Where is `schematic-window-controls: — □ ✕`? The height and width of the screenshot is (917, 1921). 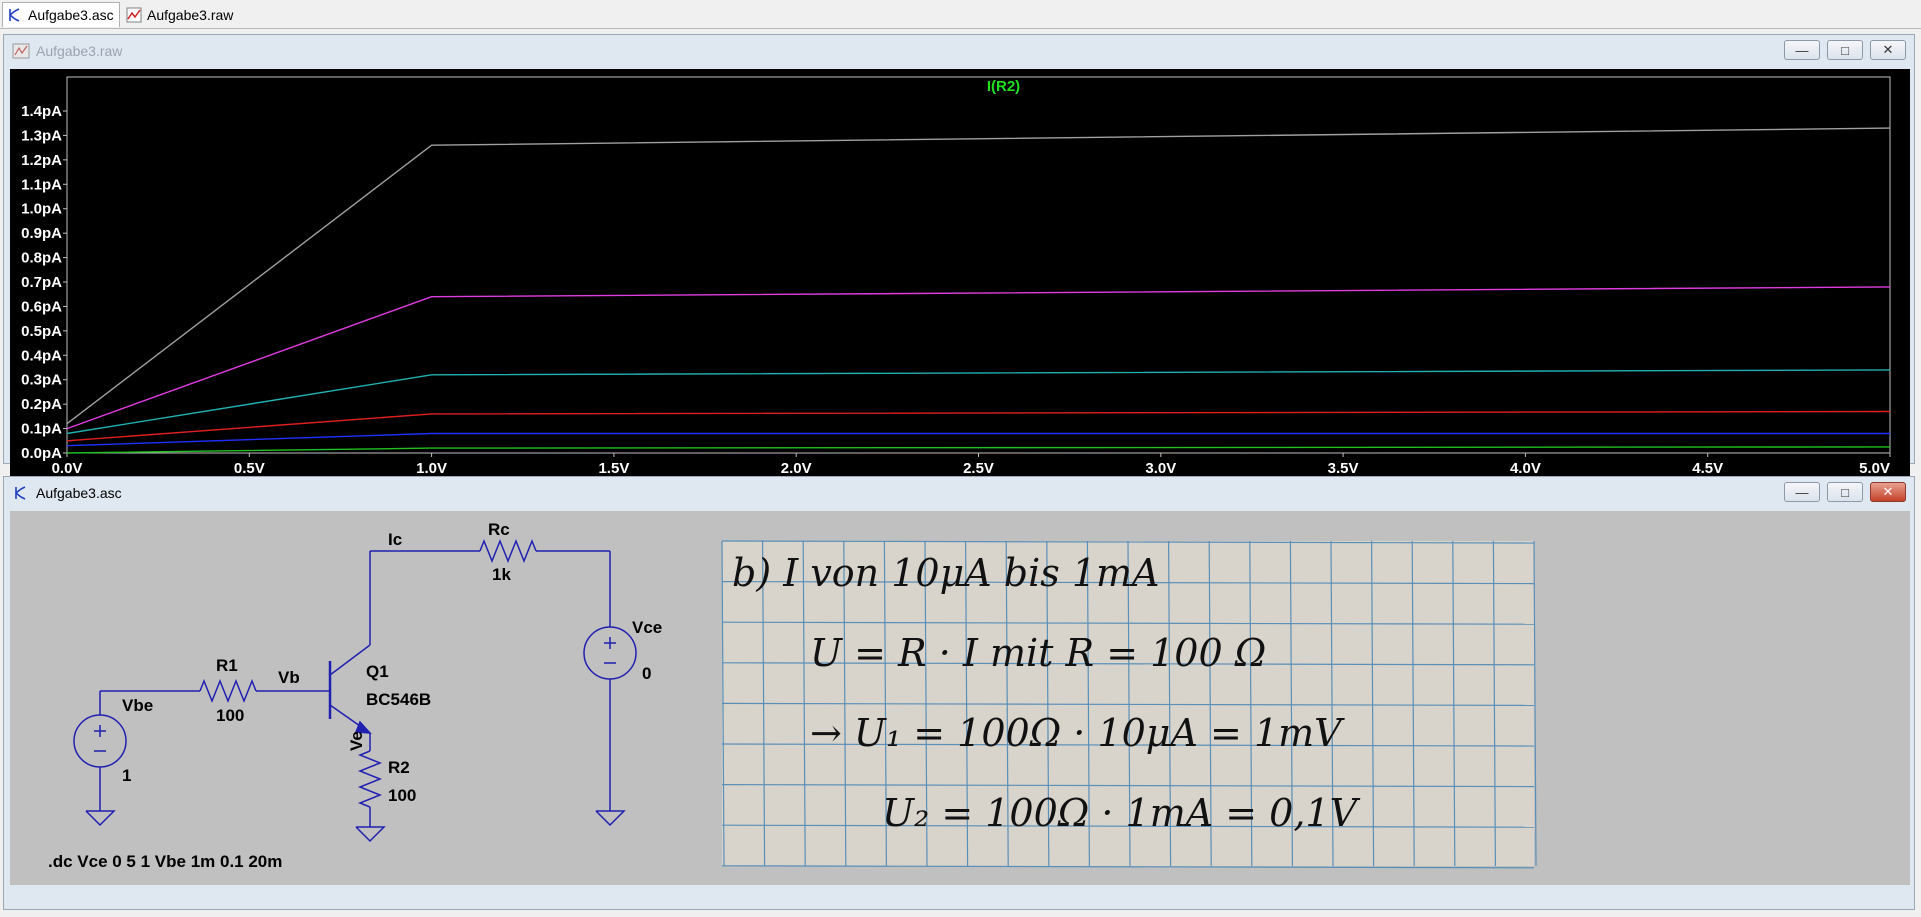 schematic-window-controls: — □ ✕ is located at coordinates (1841, 492).